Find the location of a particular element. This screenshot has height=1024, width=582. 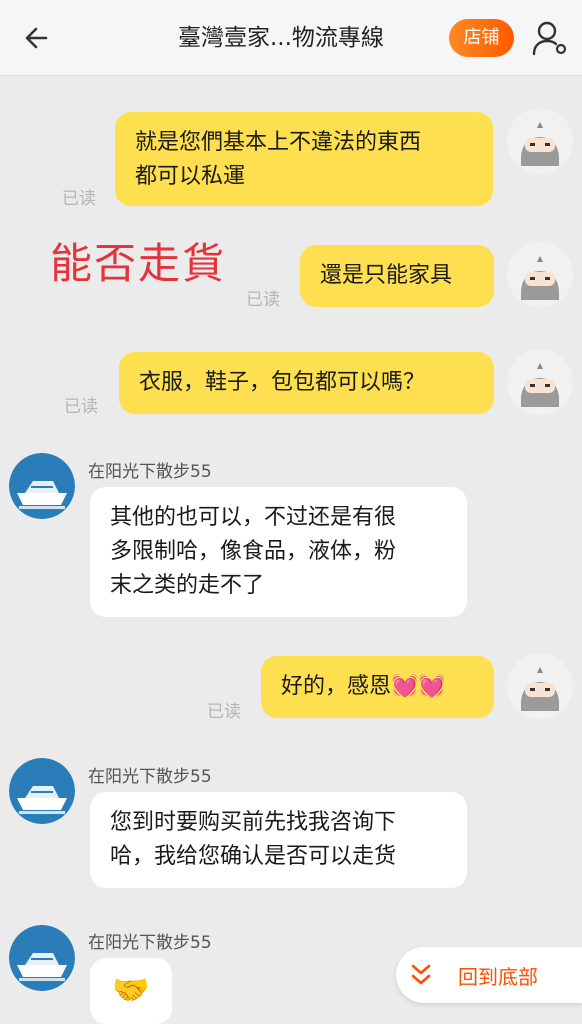

message-bubble-sent: 還是只能家具 is located at coordinates (397, 276).